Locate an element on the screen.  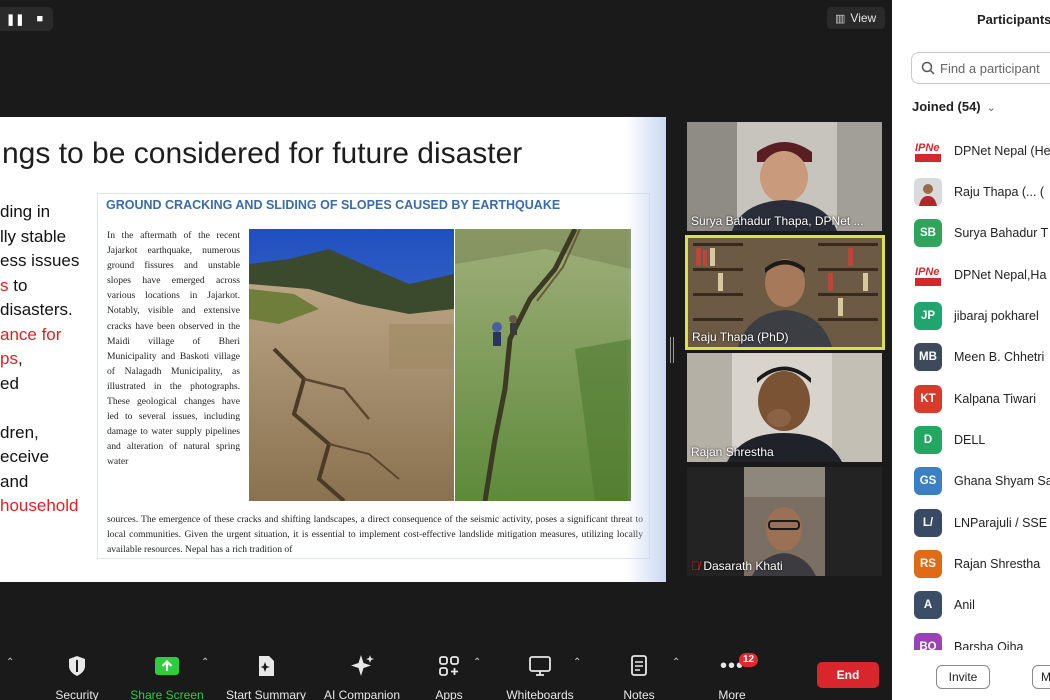
participant-row: RS Rajan Shrestha is located at coordinates (971, 563).